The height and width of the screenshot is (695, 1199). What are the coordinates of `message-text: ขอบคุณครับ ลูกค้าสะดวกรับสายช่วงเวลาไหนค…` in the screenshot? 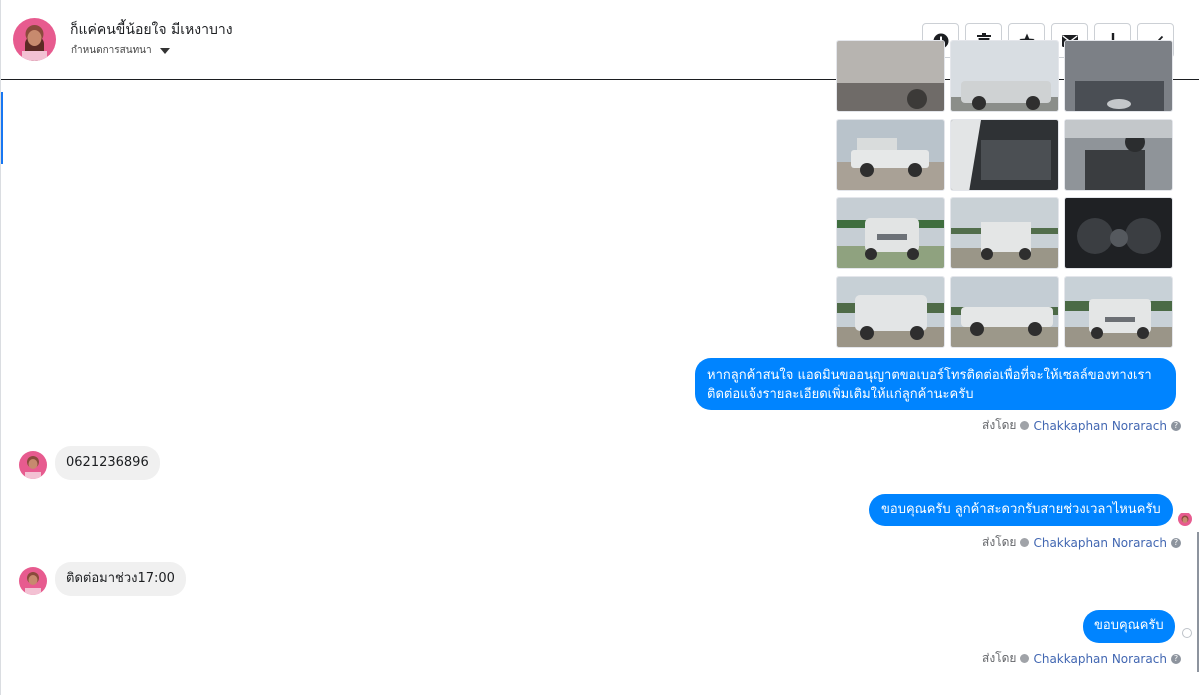 It's located at (1021, 509).